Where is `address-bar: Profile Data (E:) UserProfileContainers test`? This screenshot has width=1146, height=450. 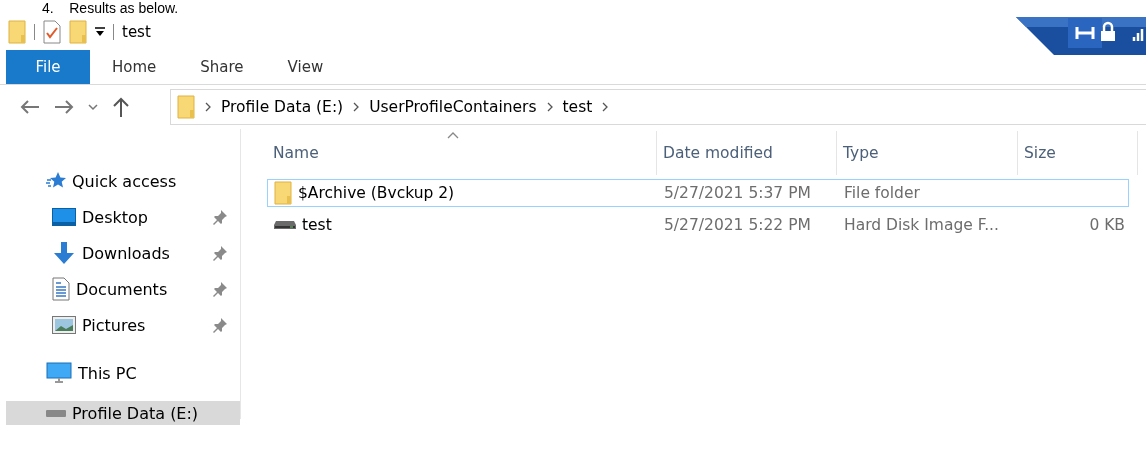 address-bar: Profile Data (E:) UserProfileContainers test is located at coordinates (658, 107).